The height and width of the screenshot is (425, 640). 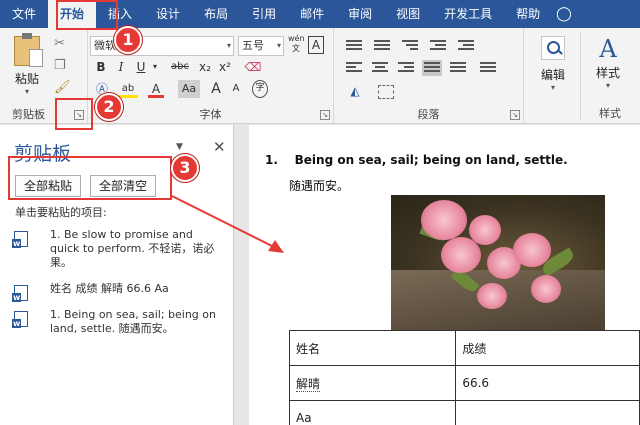 I want to click on annotation-arrow, so click(x=227, y=224).